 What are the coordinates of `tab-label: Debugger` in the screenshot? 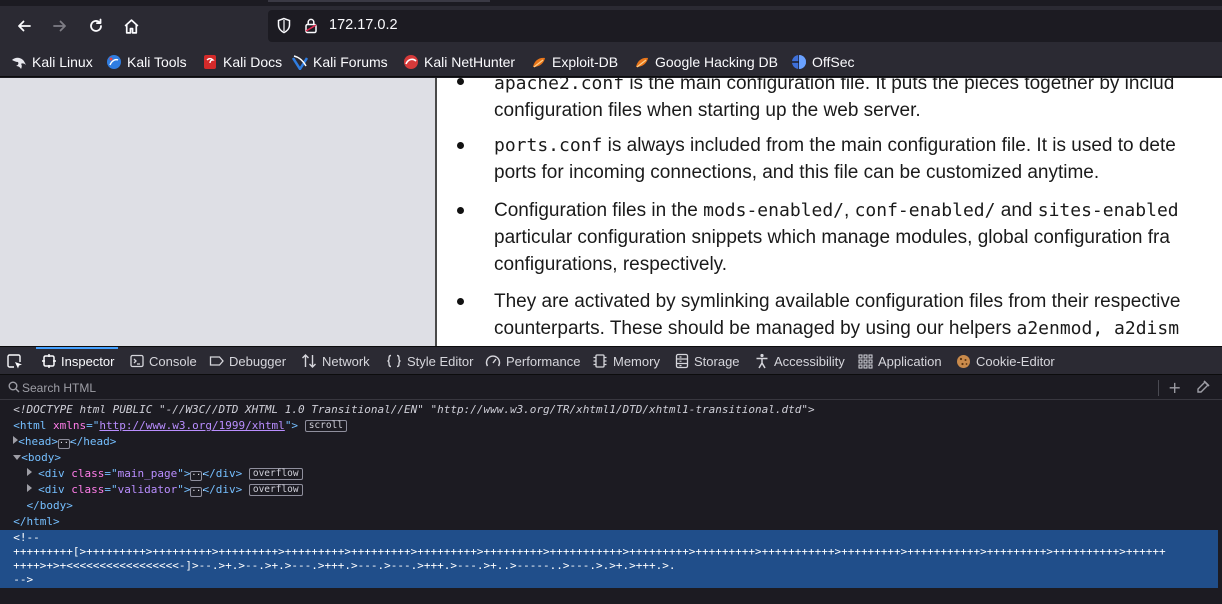 It's located at (258, 361).